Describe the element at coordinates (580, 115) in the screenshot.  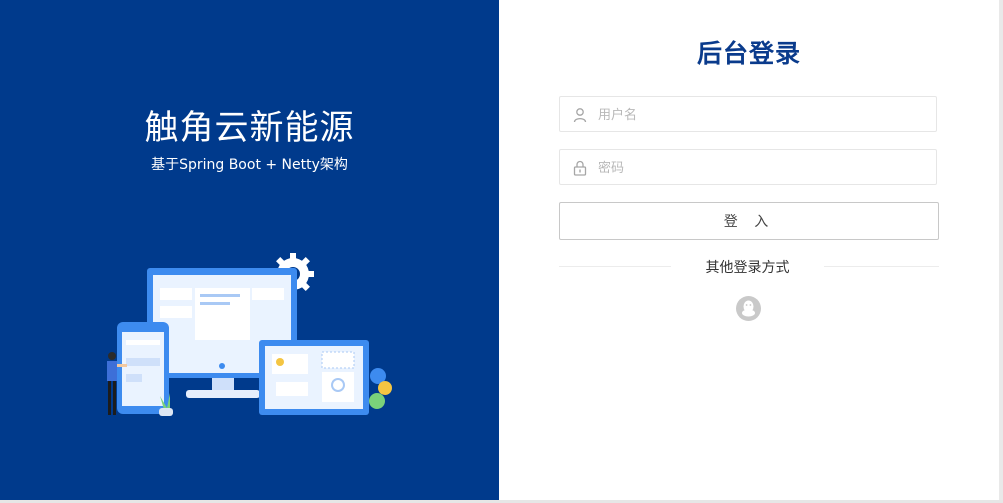
I see `user-icon` at that location.